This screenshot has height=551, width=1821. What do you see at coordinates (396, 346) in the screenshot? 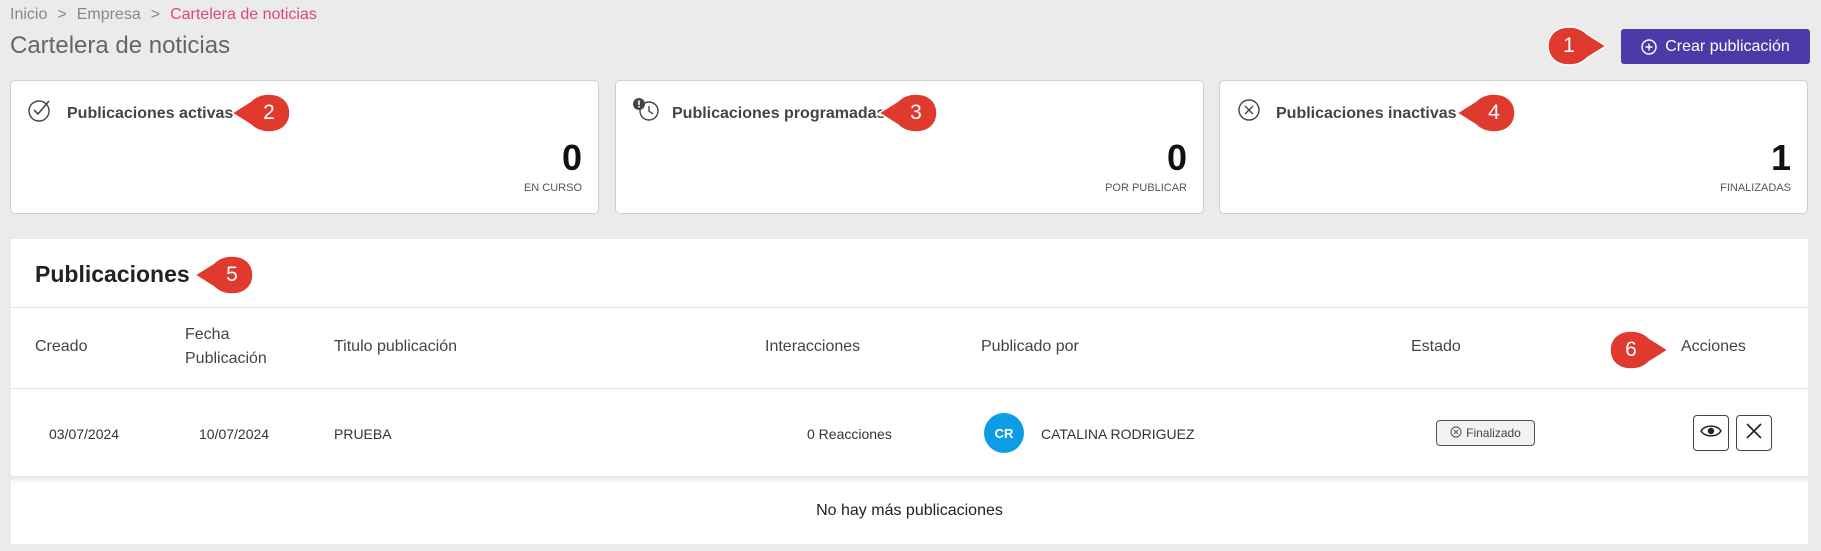
I see `column-header-title: Titulo publicación` at bounding box center [396, 346].